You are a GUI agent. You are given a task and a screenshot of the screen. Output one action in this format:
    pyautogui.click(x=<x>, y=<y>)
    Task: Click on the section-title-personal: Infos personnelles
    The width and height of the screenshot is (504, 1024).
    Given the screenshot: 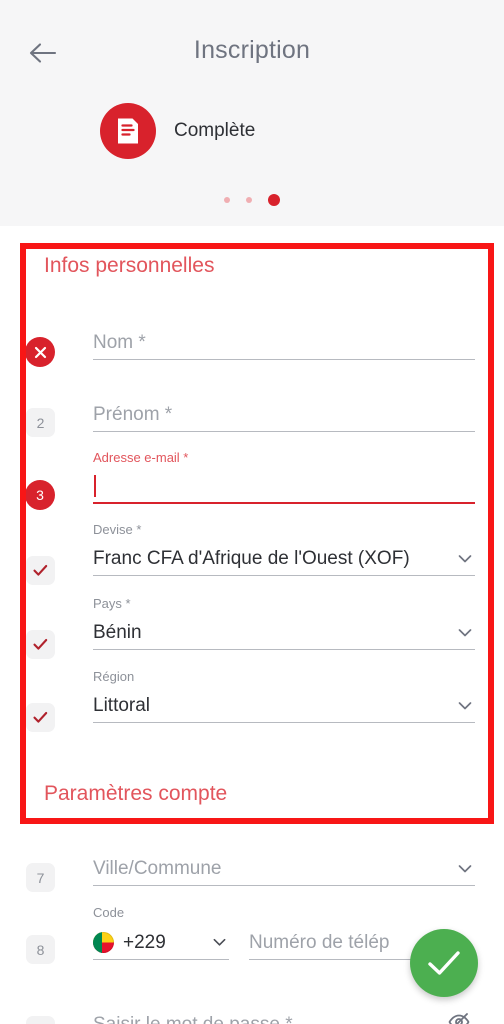 What is the action you would take?
    pyautogui.click(x=129, y=265)
    